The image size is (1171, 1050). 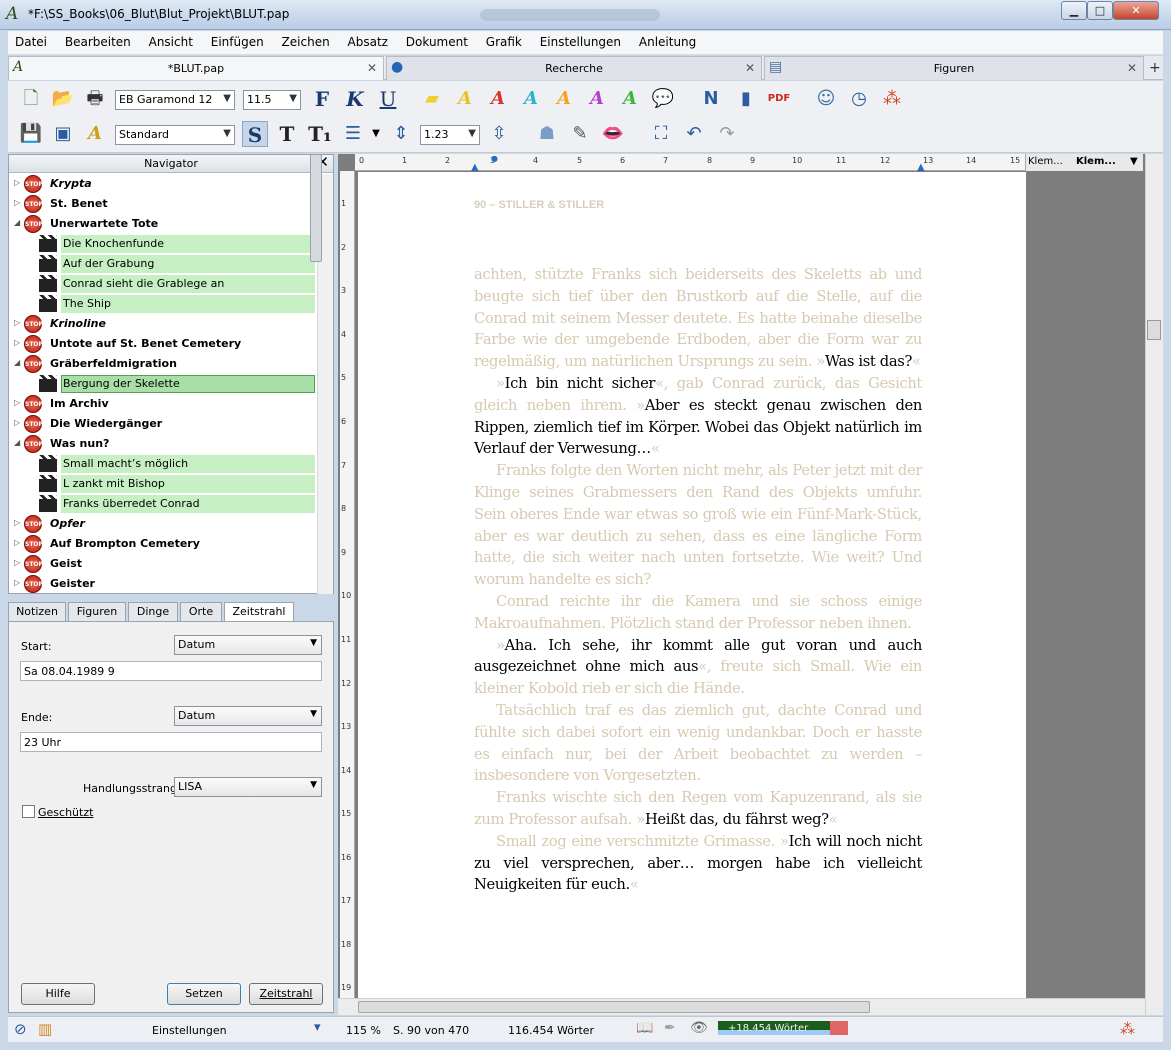 What do you see at coordinates (286, 994) in the screenshot?
I see `timeline-button: Zeitstrahl` at bounding box center [286, 994].